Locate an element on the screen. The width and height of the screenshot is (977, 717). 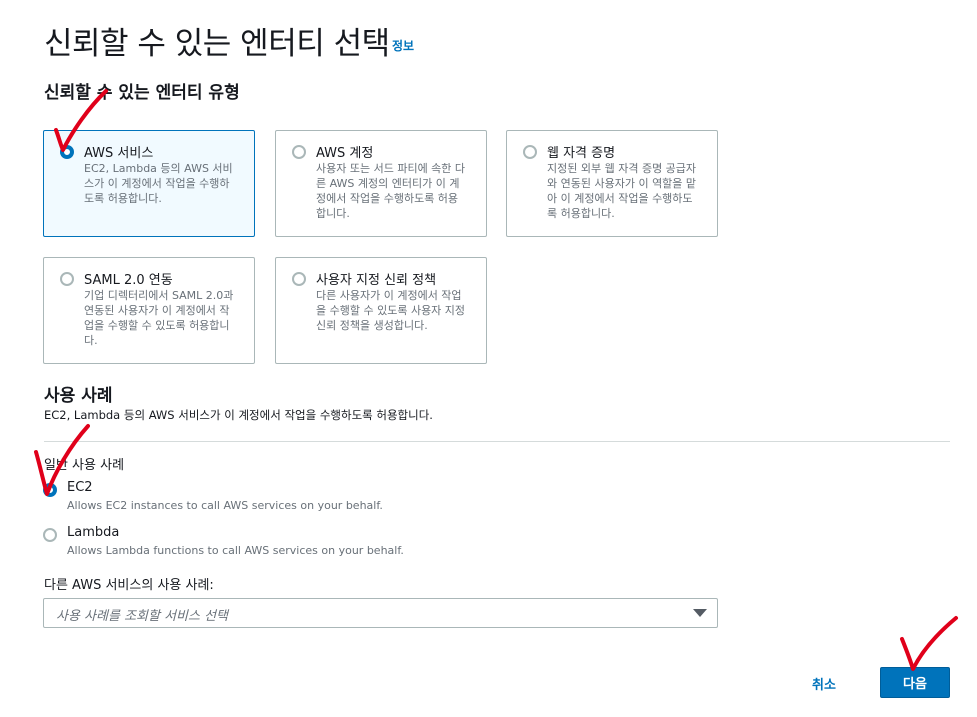
radio-aws-account is located at coordinates (299, 152).